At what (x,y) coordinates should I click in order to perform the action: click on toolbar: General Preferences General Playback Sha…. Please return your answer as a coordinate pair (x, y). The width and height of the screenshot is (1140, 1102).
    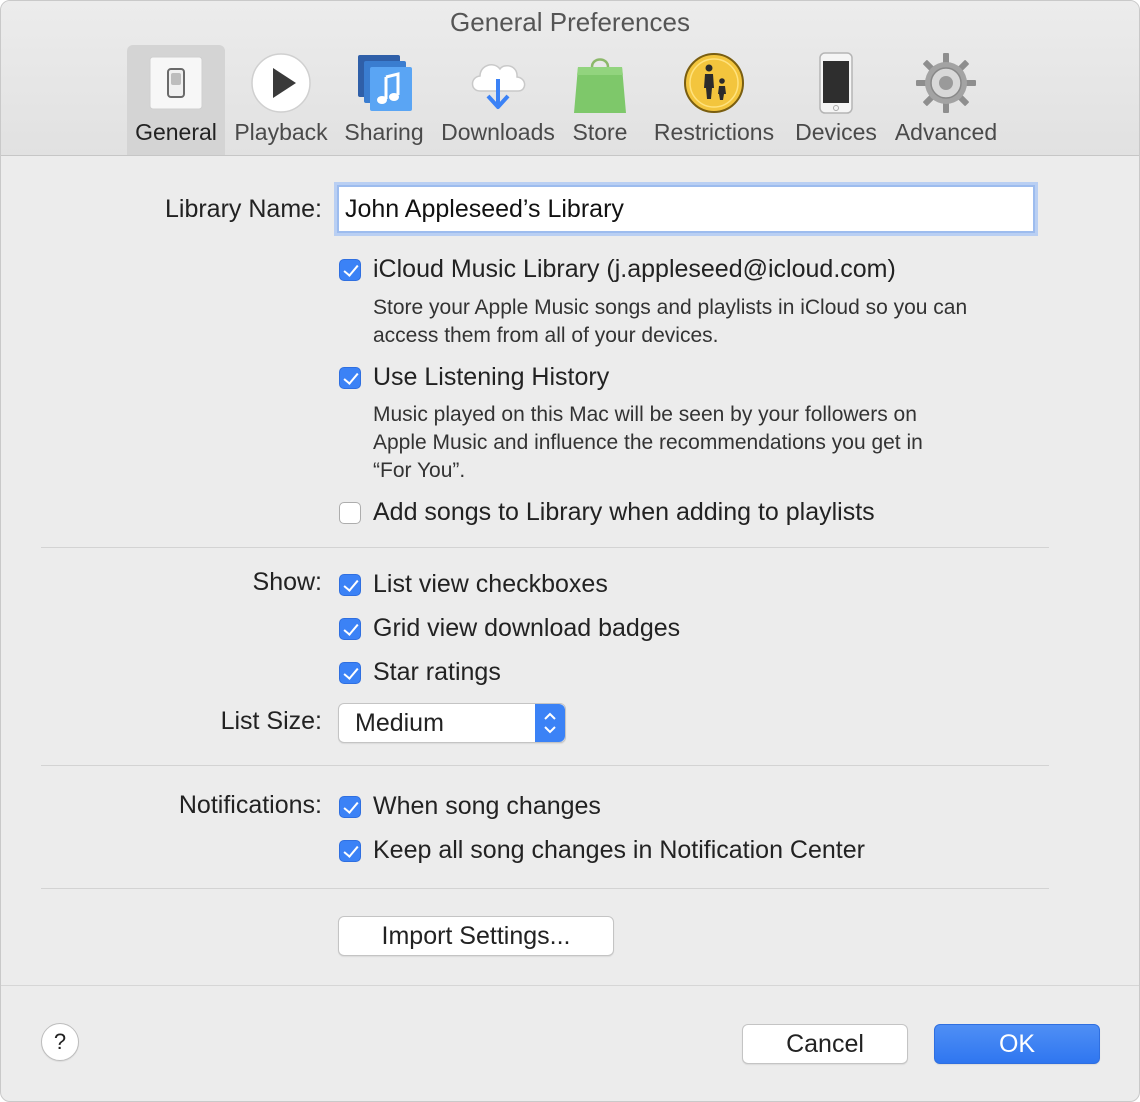
    Looking at the image, I should click on (570, 78).